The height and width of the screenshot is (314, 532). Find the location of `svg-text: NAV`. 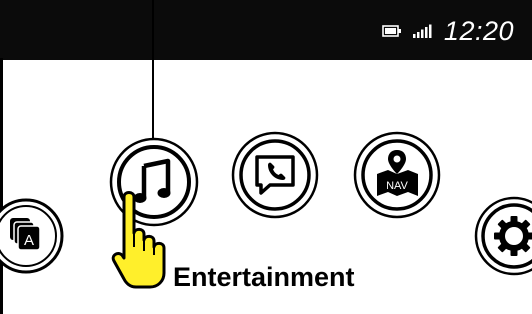

svg-text: NAV is located at coordinates (397, 186).